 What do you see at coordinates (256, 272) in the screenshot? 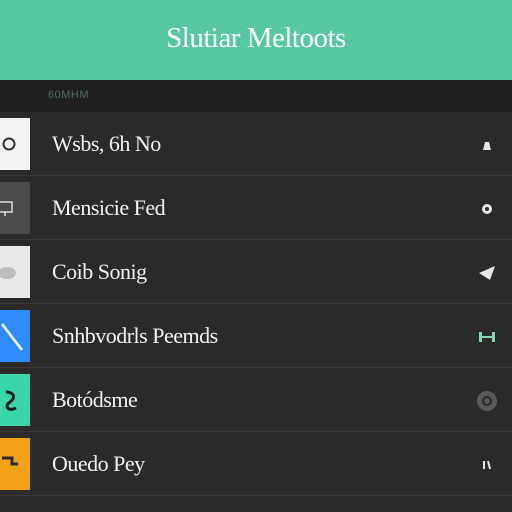
I see `list-item: Coib Sonig` at bounding box center [256, 272].